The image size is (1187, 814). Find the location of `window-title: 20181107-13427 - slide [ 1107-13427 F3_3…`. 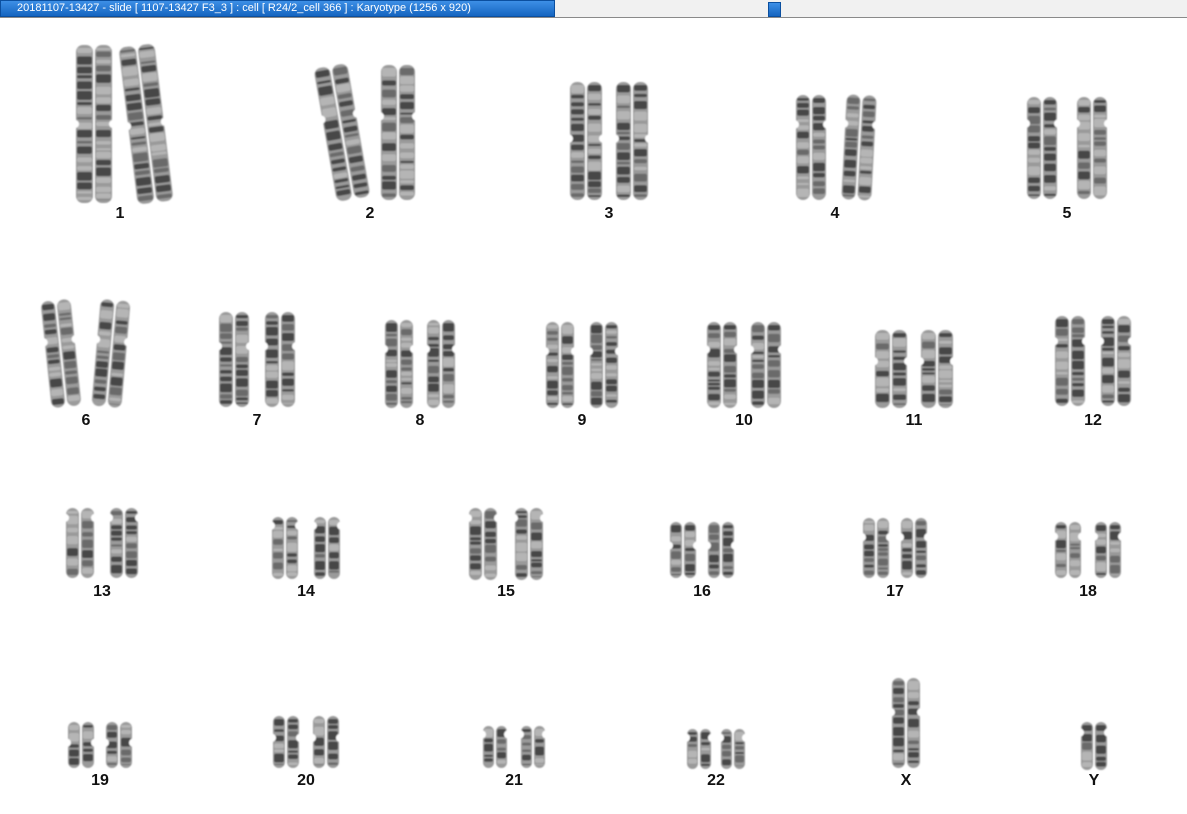

window-title: 20181107-13427 - slide [ 1107-13427 F3_3… is located at coordinates (277, 8).